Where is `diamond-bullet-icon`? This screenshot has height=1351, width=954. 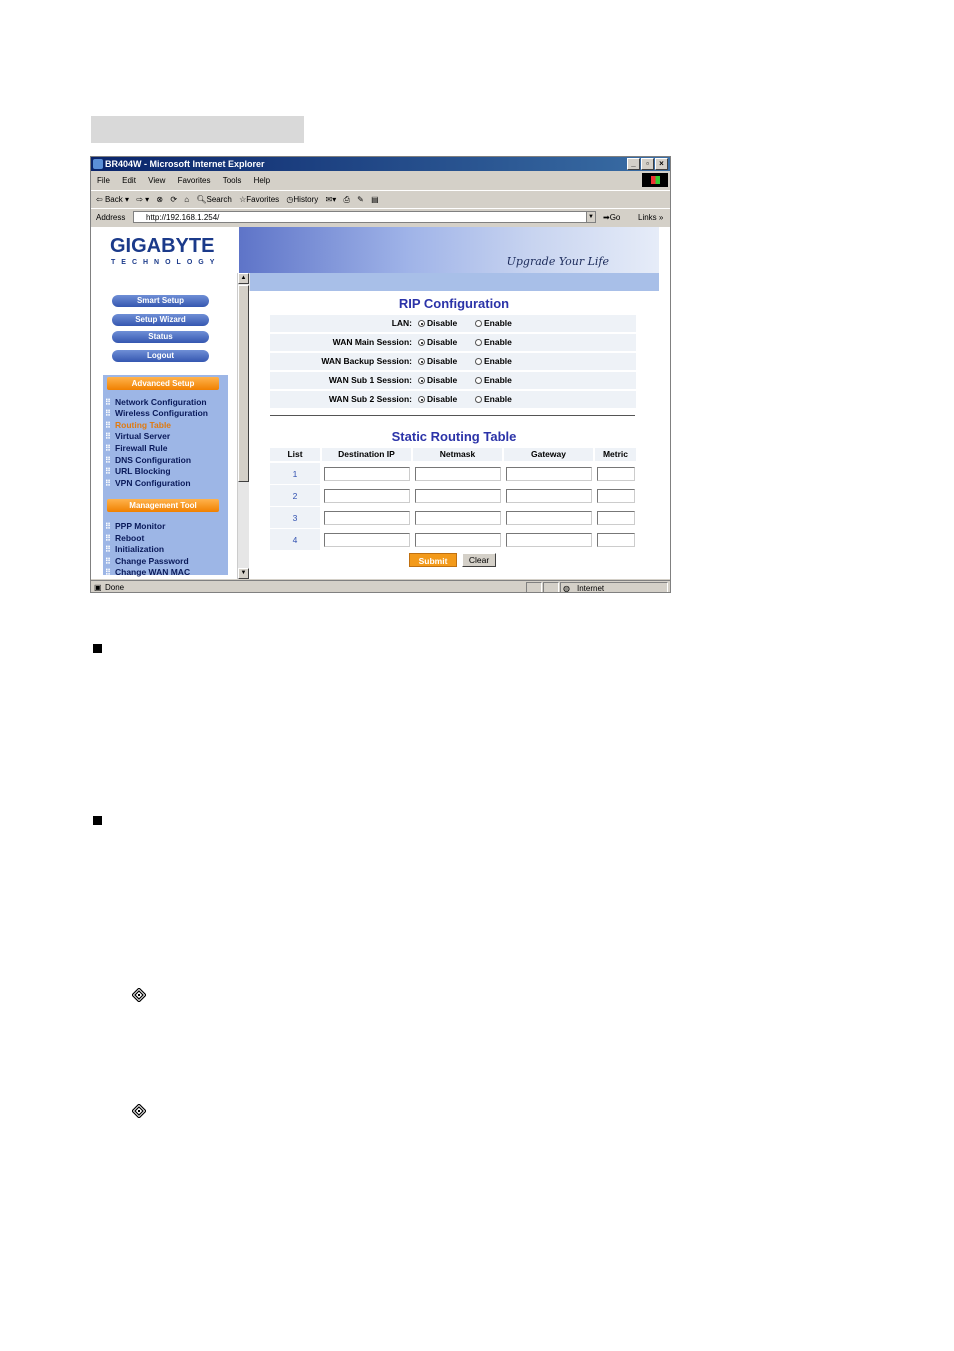
diamond-bullet-icon is located at coordinates (139, 1111).